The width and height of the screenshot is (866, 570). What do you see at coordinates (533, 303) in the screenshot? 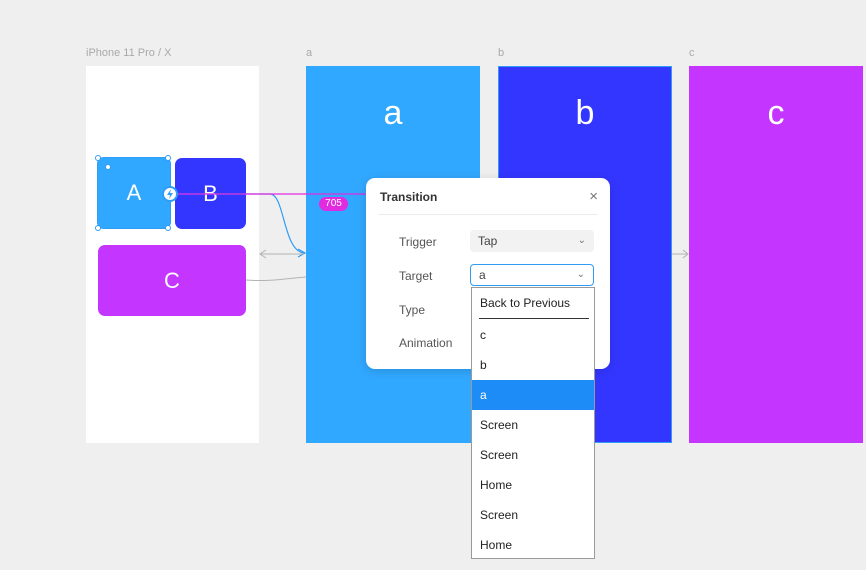
I see `dropdown-item-back-to-previous: Back to Previous` at bounding box center [533, 303].